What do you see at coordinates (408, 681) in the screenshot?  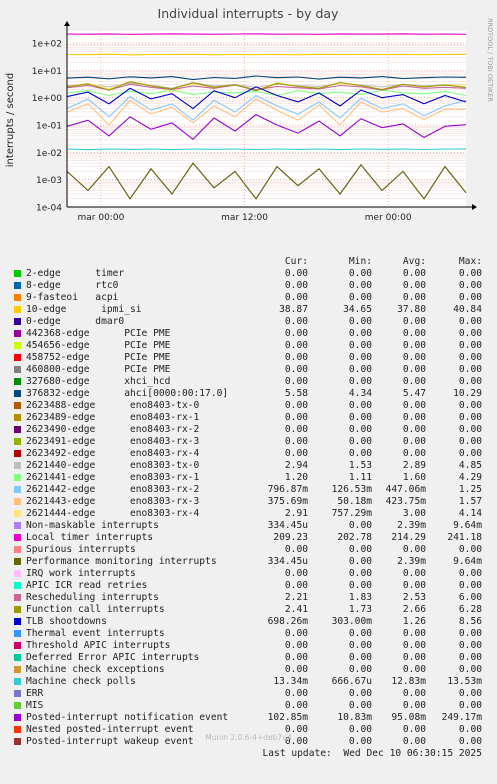 I see `legend-avg: 12.83m` at bounding box center [408, 681].